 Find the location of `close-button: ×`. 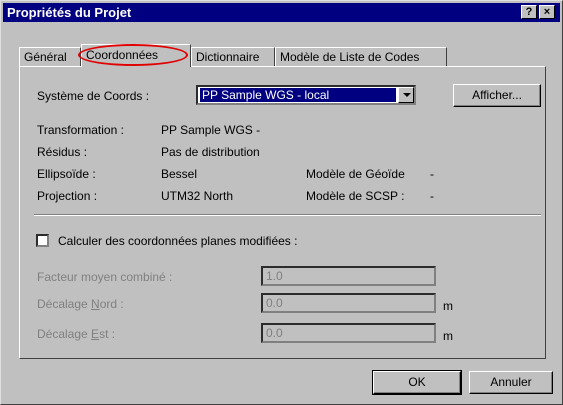

close-button: × is located at coordinates (547, 12).